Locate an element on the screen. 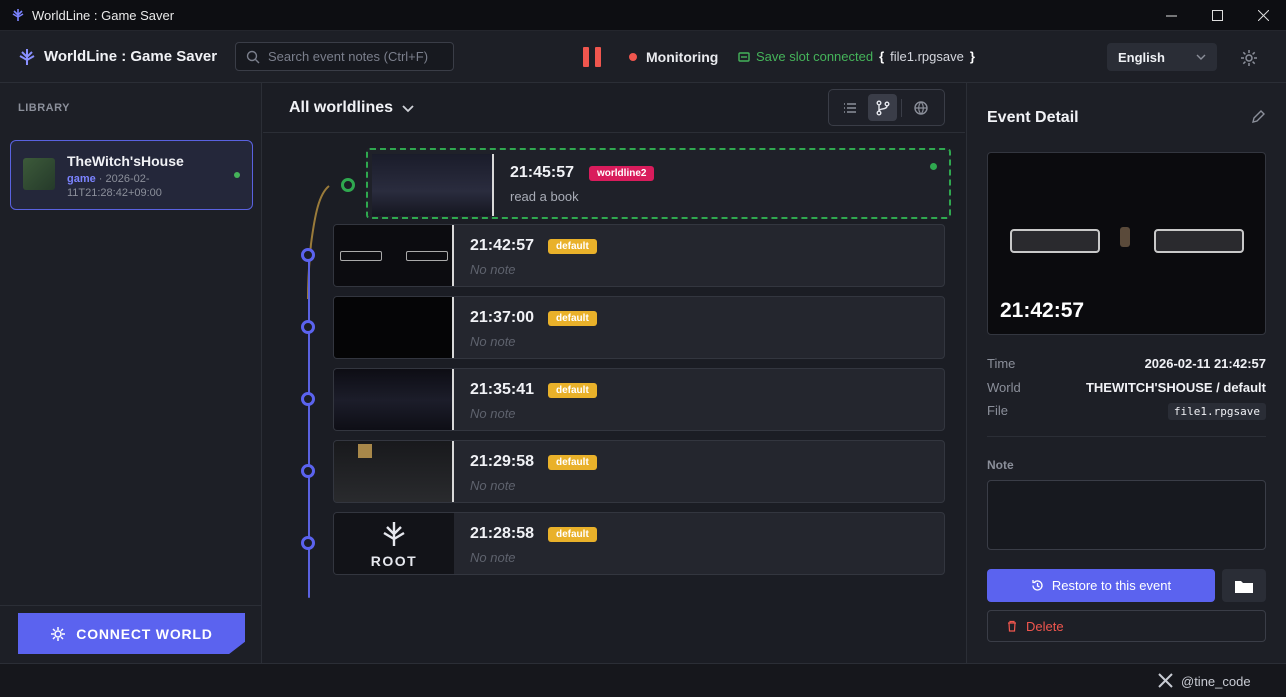 The image size is (1286, 697). language-value: English is located at coordinates (1141, 57).